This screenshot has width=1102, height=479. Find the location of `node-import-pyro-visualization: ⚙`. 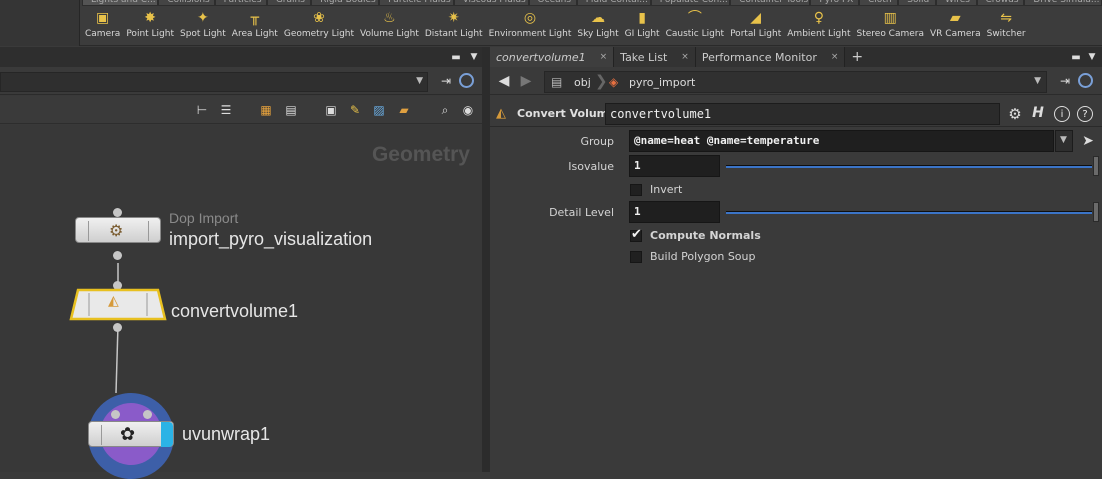

node-import-pyro-visualization: ⚙ is located at coordinates (118, 230).